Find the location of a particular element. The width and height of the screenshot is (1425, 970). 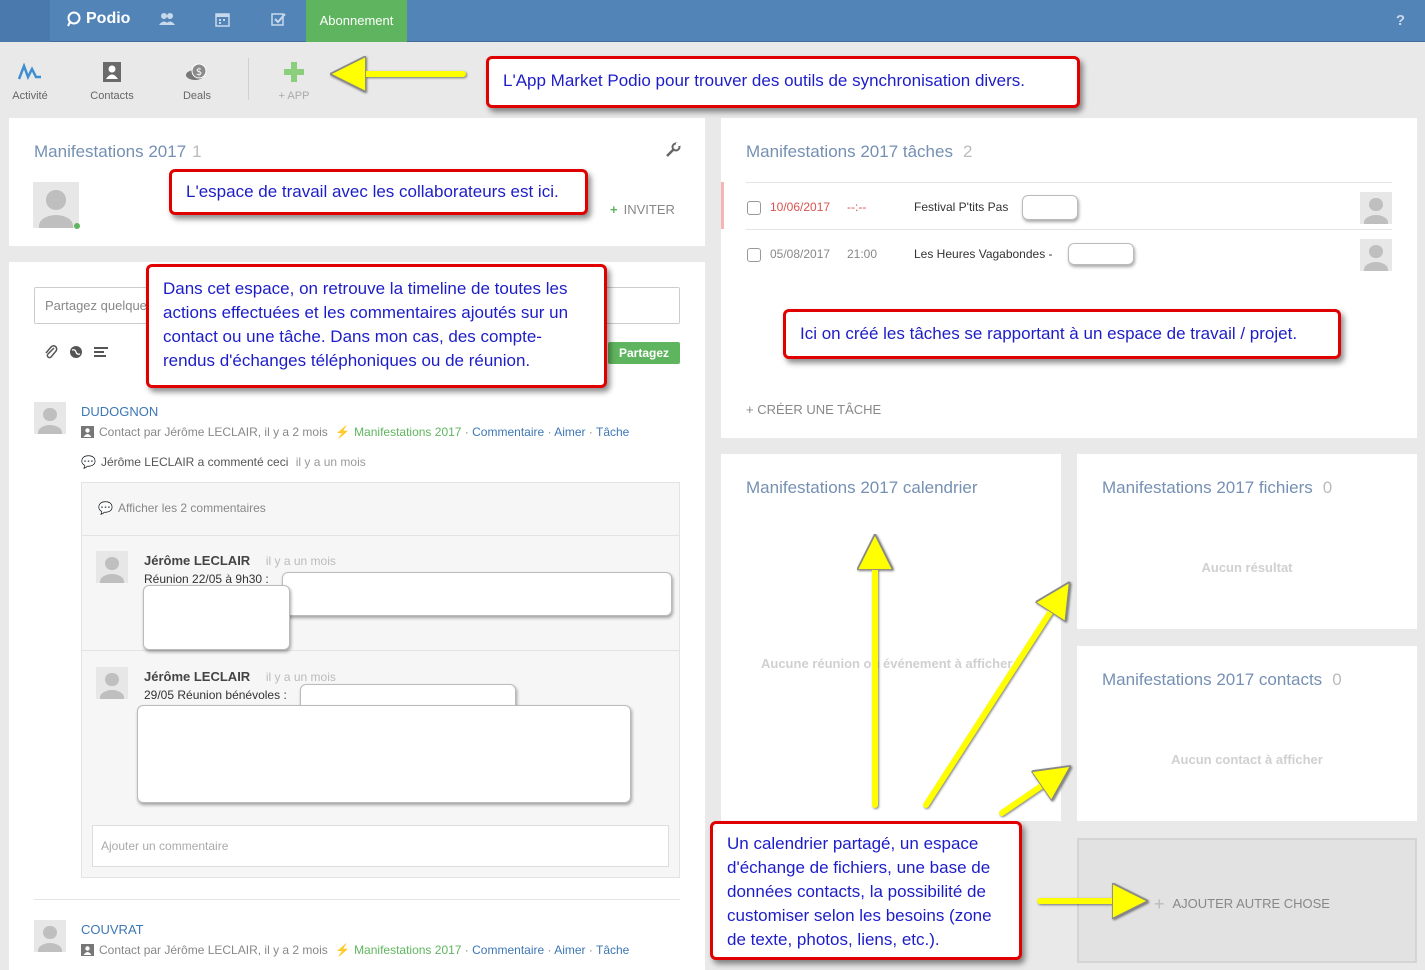

comment-text: 29/05 Réunion bénévoles : is located at coordinates (215, 695).